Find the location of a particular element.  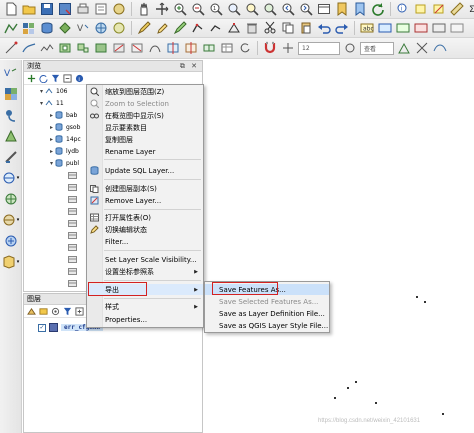

add-spatialite-side-icon is located at coordinates (11, 135).